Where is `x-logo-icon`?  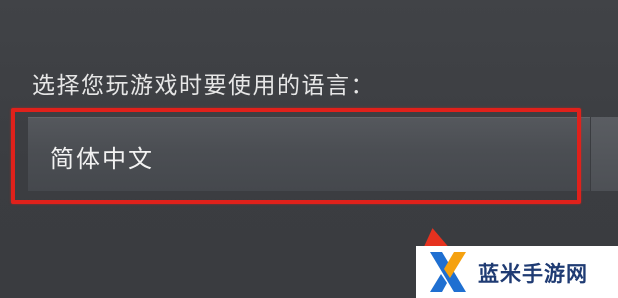
x-logo-icon is located at coordinates (448, 272).